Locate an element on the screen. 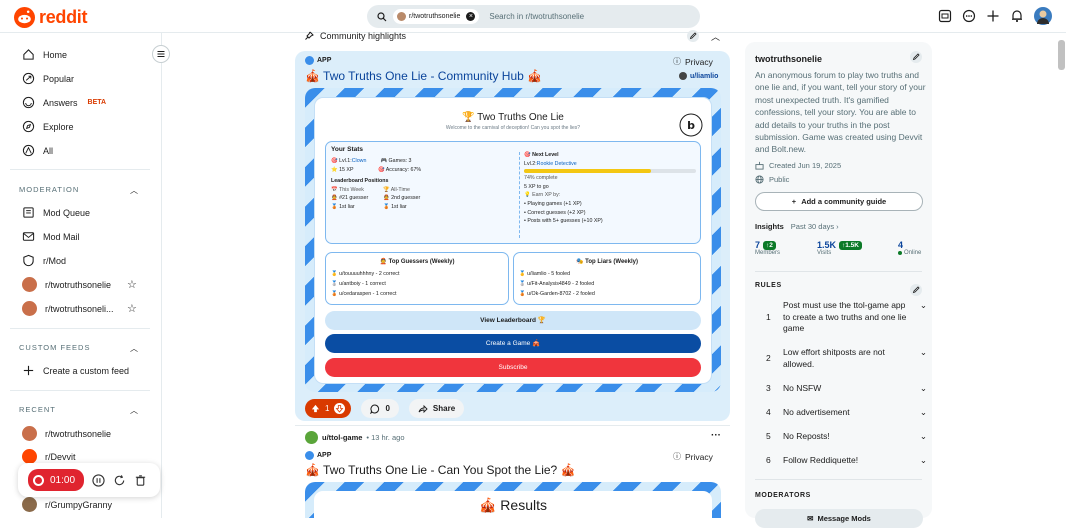  moderation-section-header: MODERATION ︿ is located at coordinates (79, 190).